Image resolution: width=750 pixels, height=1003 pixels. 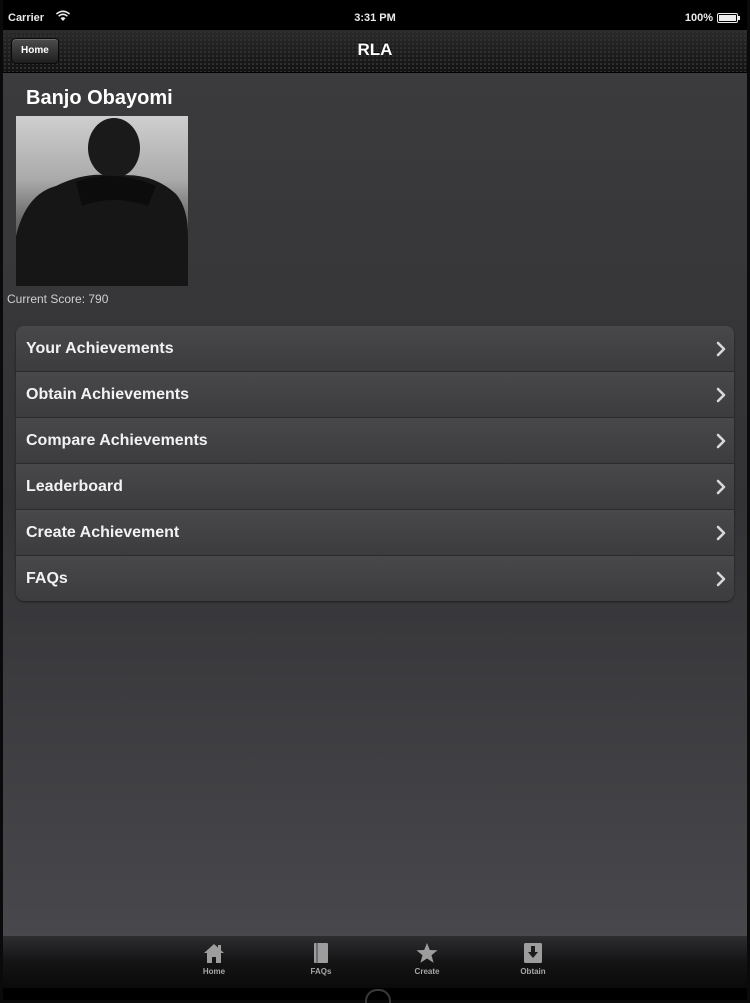 I want to click on tab-home: Home, so click(x=214, y=963).